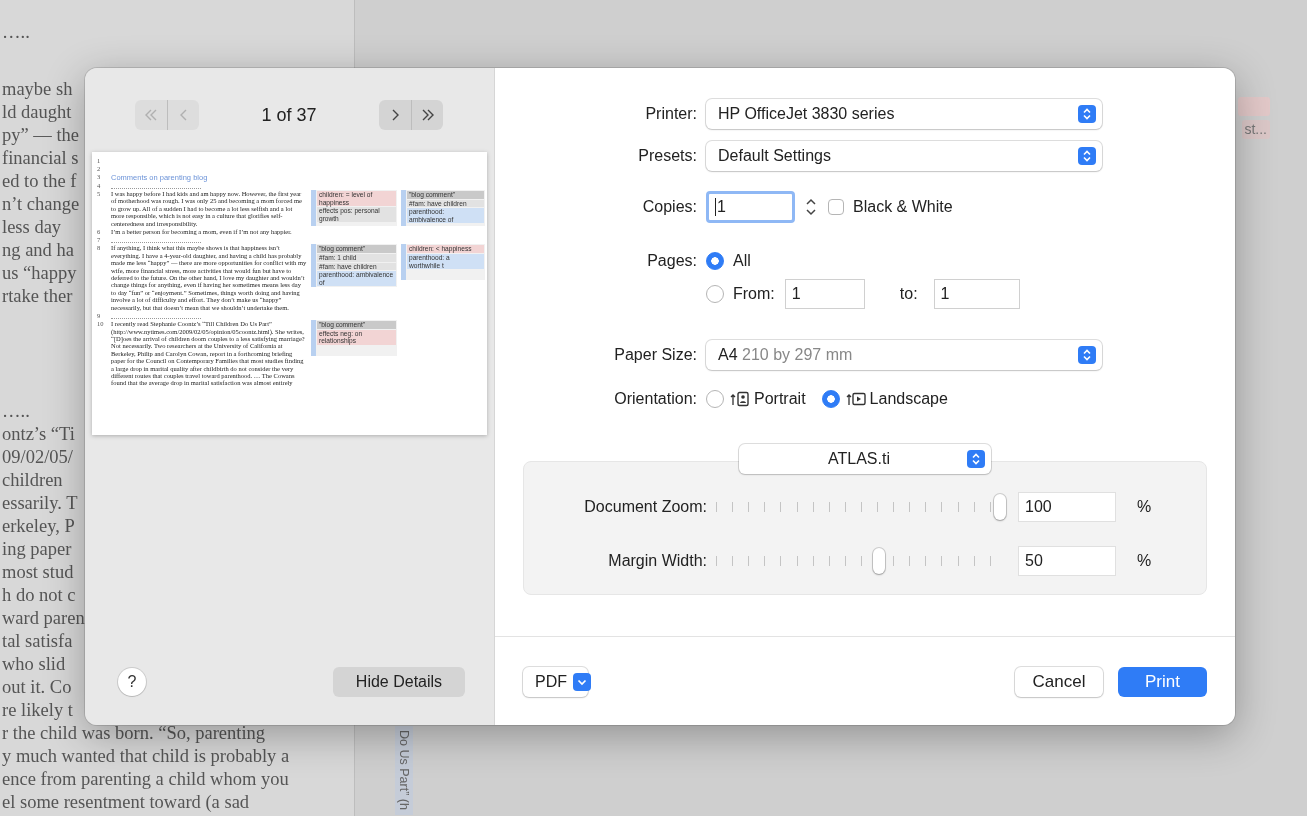 The width and height of the screenshot is (1307, 816). Describe the element at coordinates (36, 687) in the screenshot. I see `text-line: out it. Co` at that location.